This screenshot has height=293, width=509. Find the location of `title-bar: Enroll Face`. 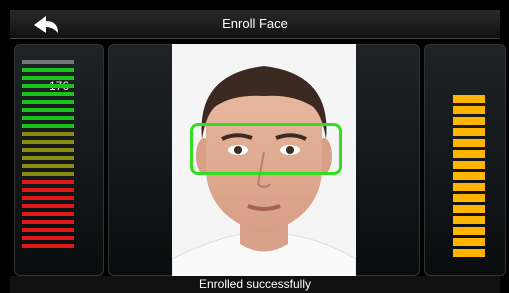

title-bar: Enroll Face is located at coordinates (255, 24).